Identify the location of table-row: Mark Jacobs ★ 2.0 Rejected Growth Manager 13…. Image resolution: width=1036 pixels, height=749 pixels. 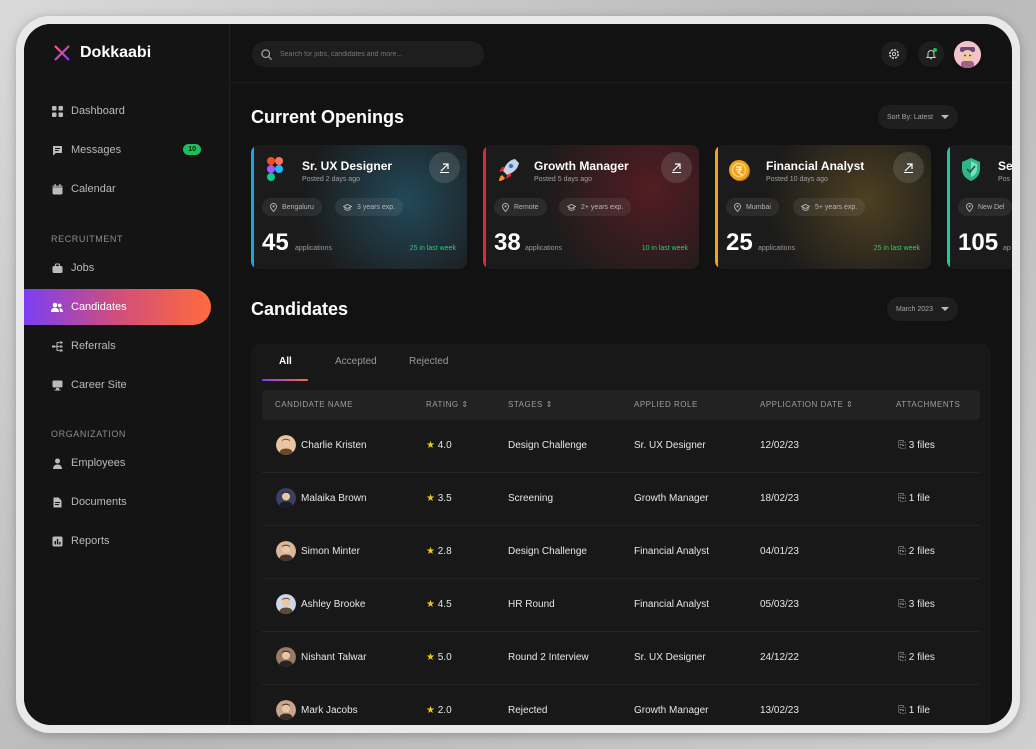
(621, 705).